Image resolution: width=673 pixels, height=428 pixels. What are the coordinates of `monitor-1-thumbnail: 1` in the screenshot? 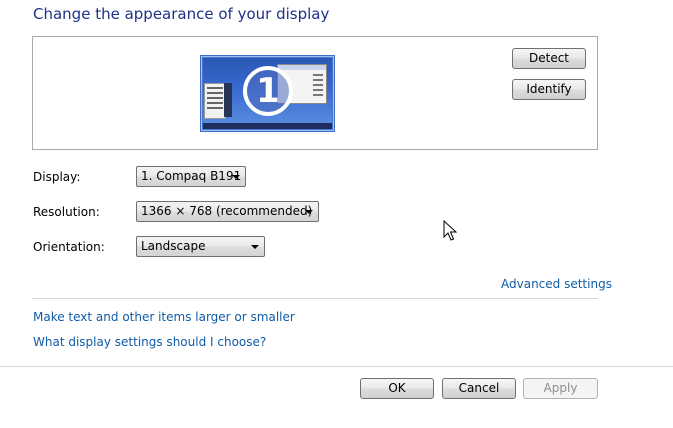 It's located at (267, 93).